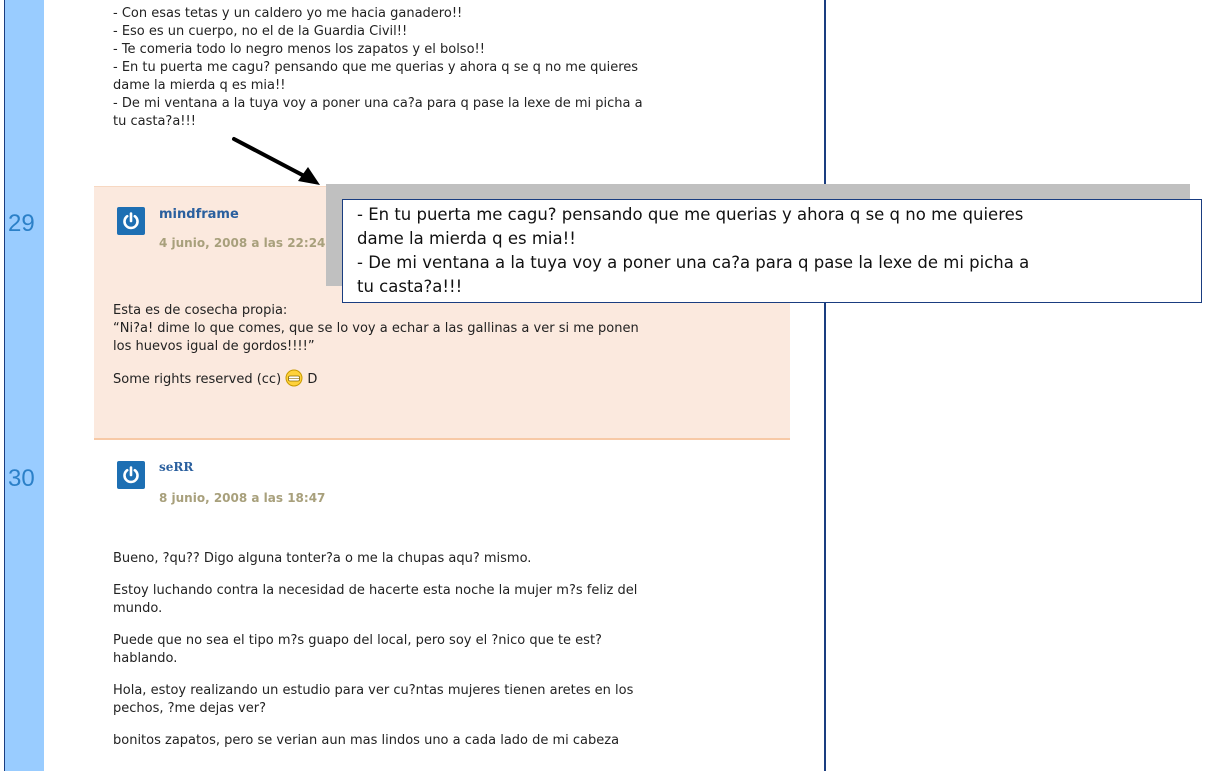 This screenshot has width=1205, height=771. What do you see at coordinates (189, 708) in the screenshot?
I see `comment-line: pechos, ?me dejas ver?` at bounding box center [189, 708].